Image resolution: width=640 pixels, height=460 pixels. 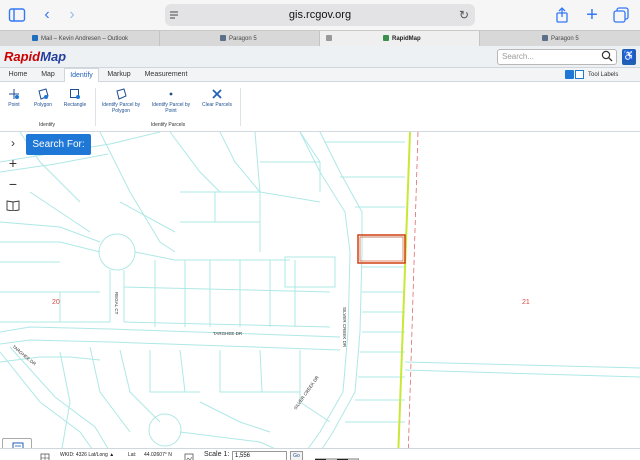 I want to click on image-icon, so click(x=189, y=455).